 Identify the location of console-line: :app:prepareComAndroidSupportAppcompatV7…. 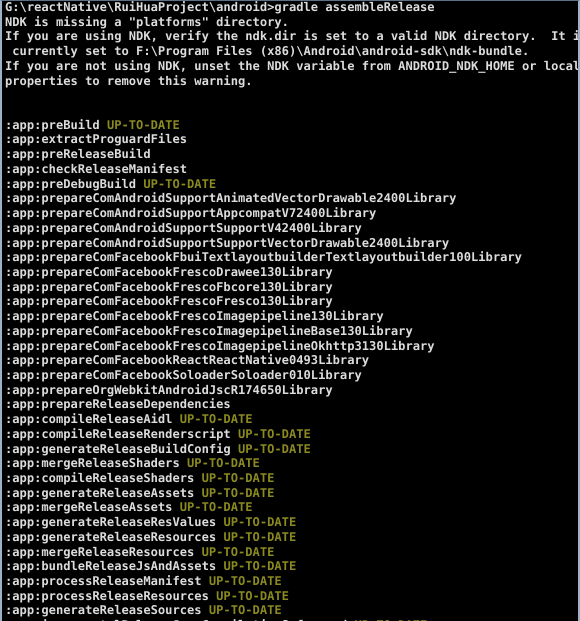
(290, 213).